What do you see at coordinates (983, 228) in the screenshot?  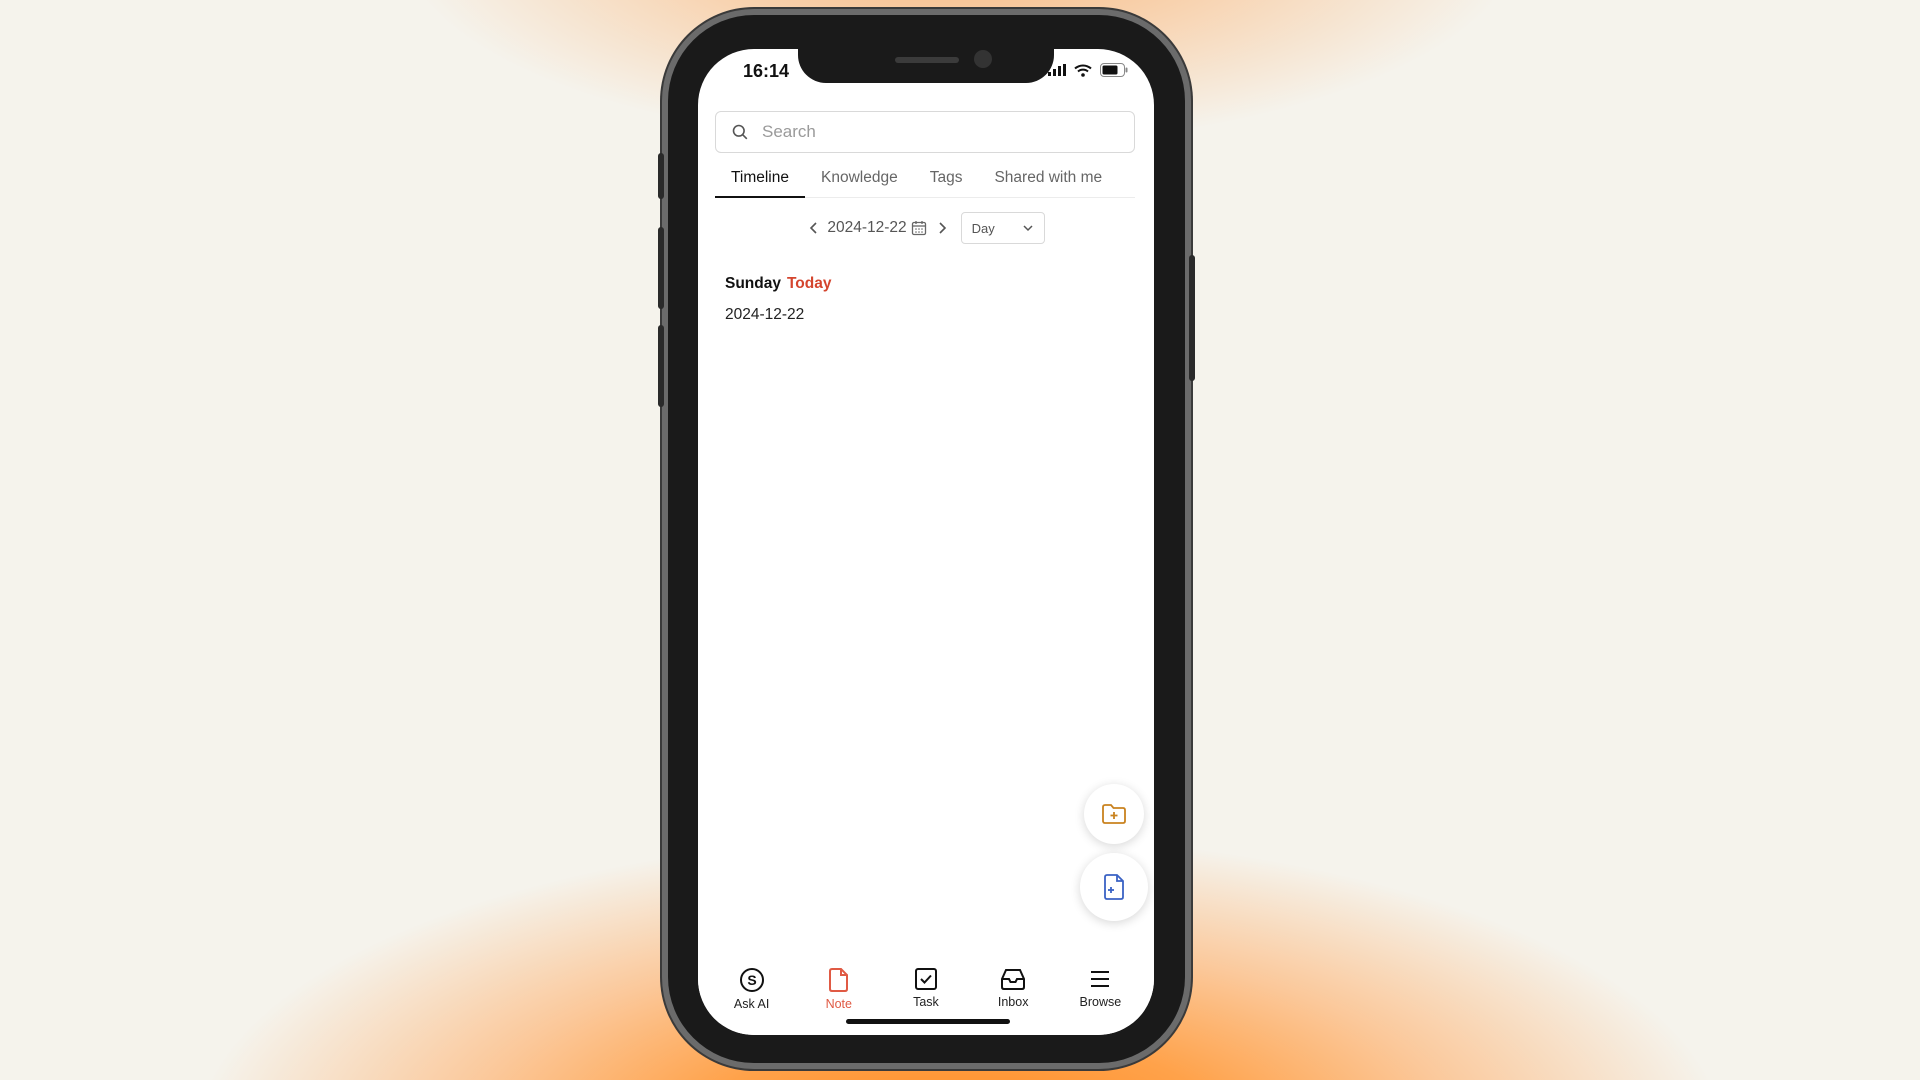 I see `view-mode-value: Day` at bounding box center [983, 228].